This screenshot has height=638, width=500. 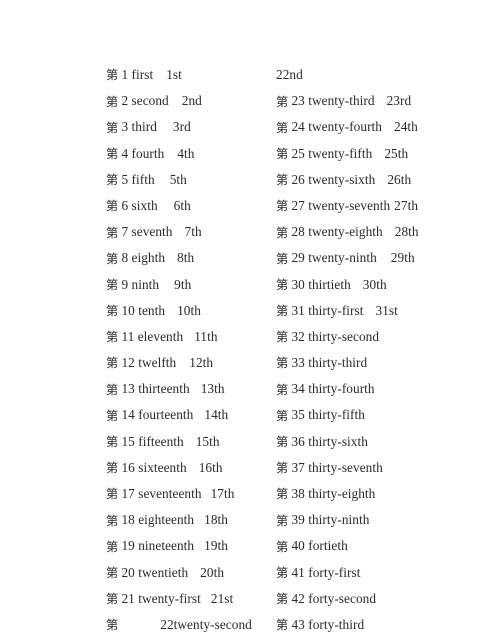 What do you see at coordinates (212, 624) in the screenshot?
I see `ordinal-word: twenty-second` at bounding box center [212, 624].